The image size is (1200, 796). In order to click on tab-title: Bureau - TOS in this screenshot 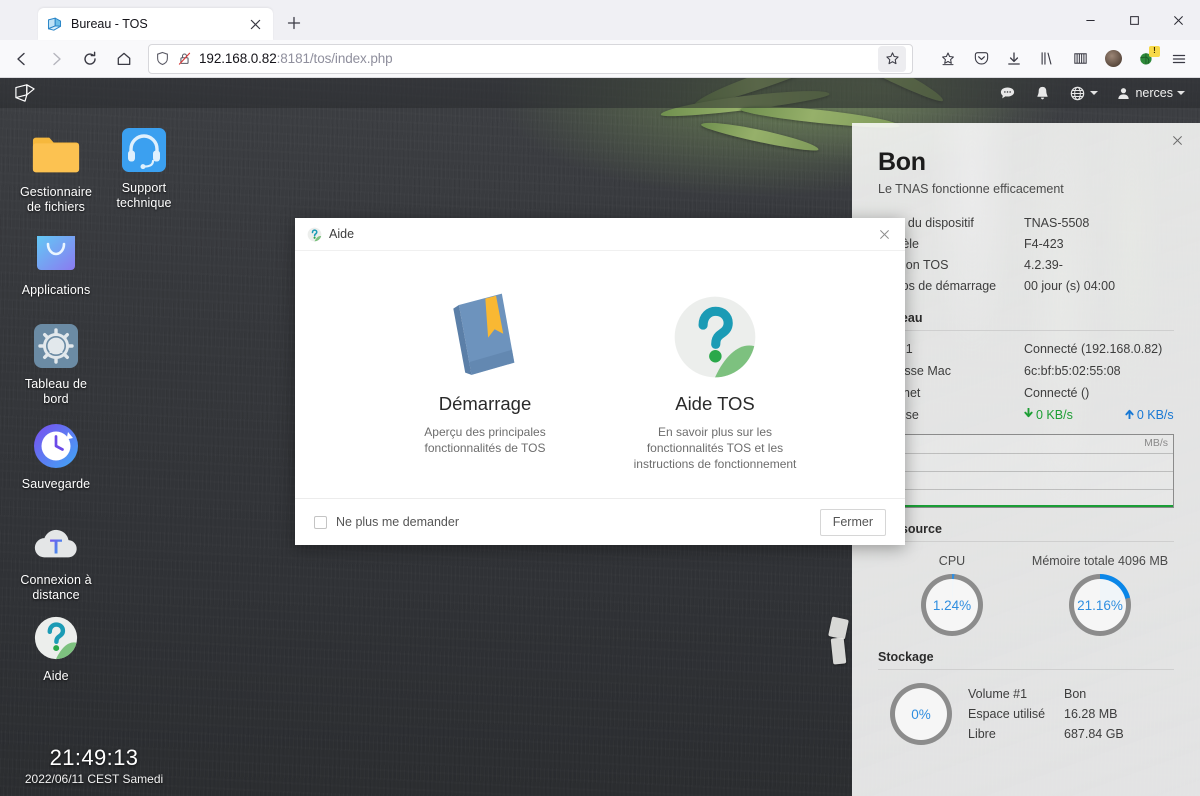, I will do `click(109, 24)`.